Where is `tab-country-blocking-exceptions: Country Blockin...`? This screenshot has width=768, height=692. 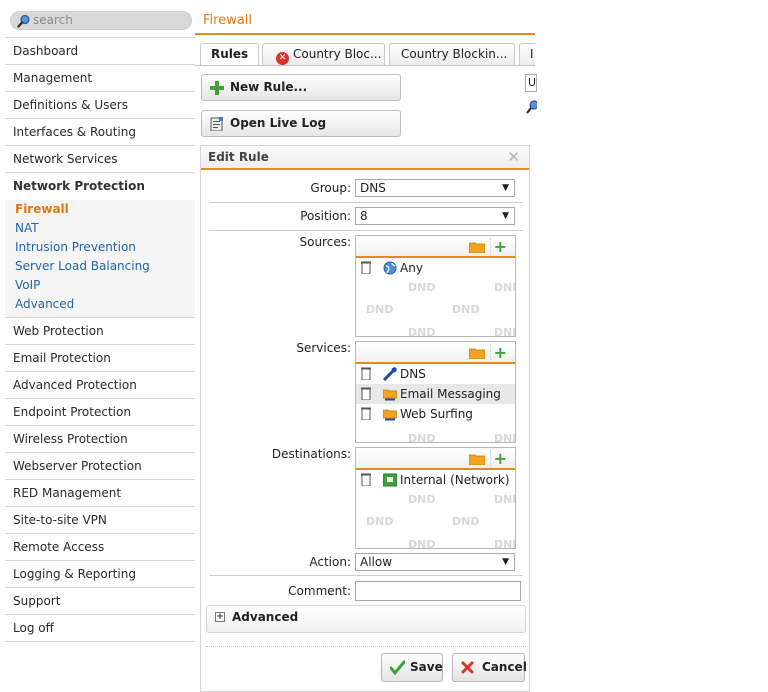 tab-country-blocking-exceptions: Country Blockin... is located at coordinates (452, 54).